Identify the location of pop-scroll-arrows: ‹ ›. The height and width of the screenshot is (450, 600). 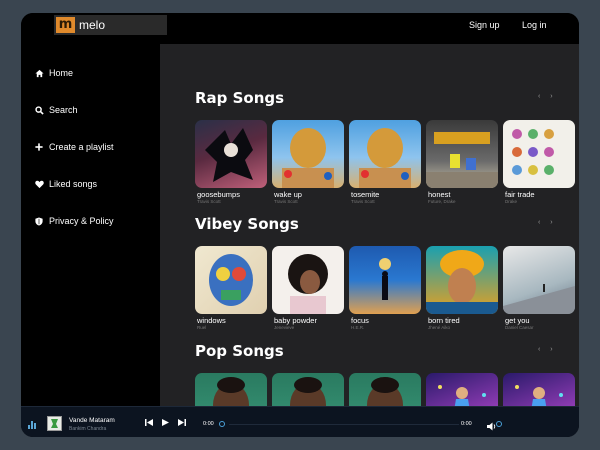
(547, 349).